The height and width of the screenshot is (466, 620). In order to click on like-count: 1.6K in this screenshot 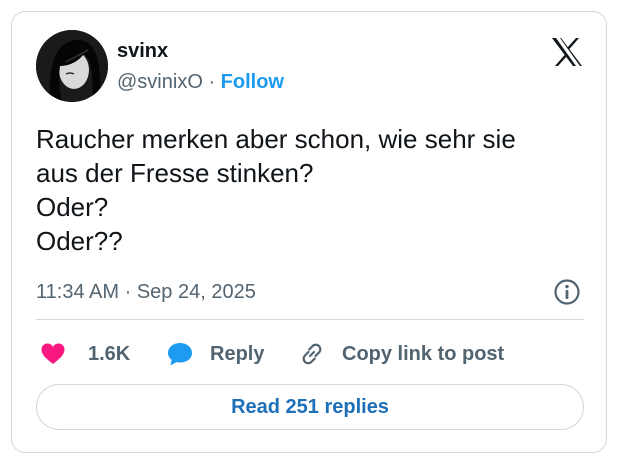, I will do `click(109, 353)`.